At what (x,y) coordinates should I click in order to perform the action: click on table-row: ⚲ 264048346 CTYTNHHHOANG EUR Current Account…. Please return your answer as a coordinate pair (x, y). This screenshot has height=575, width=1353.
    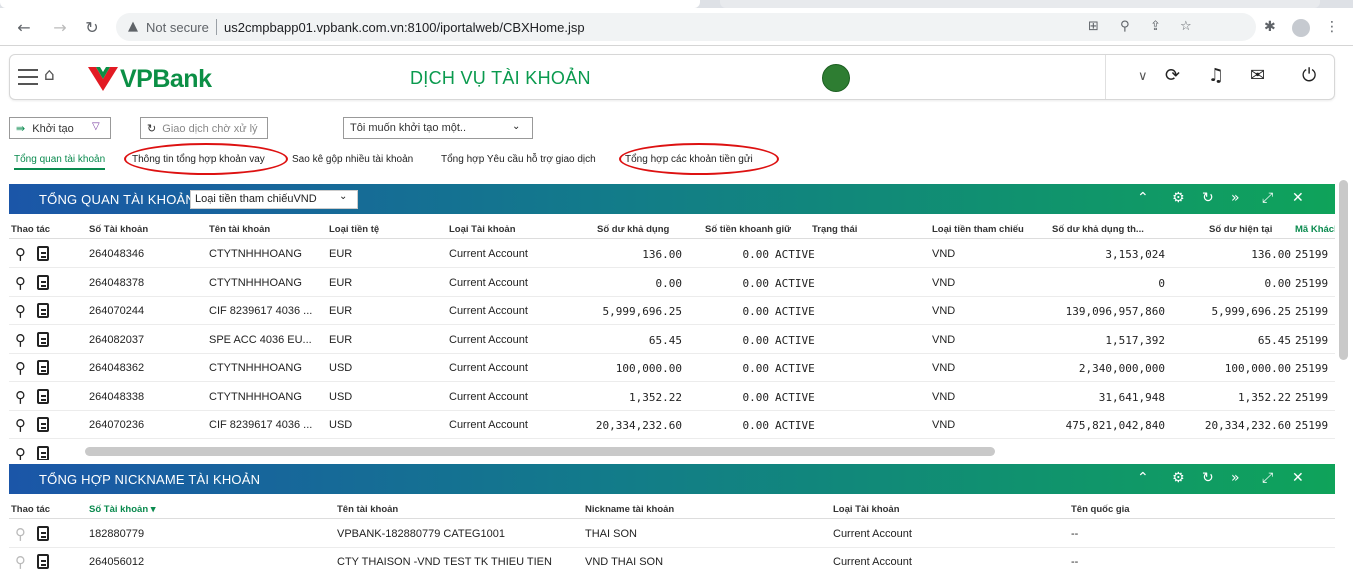
    Looking at the image, I should click on (672, 254).